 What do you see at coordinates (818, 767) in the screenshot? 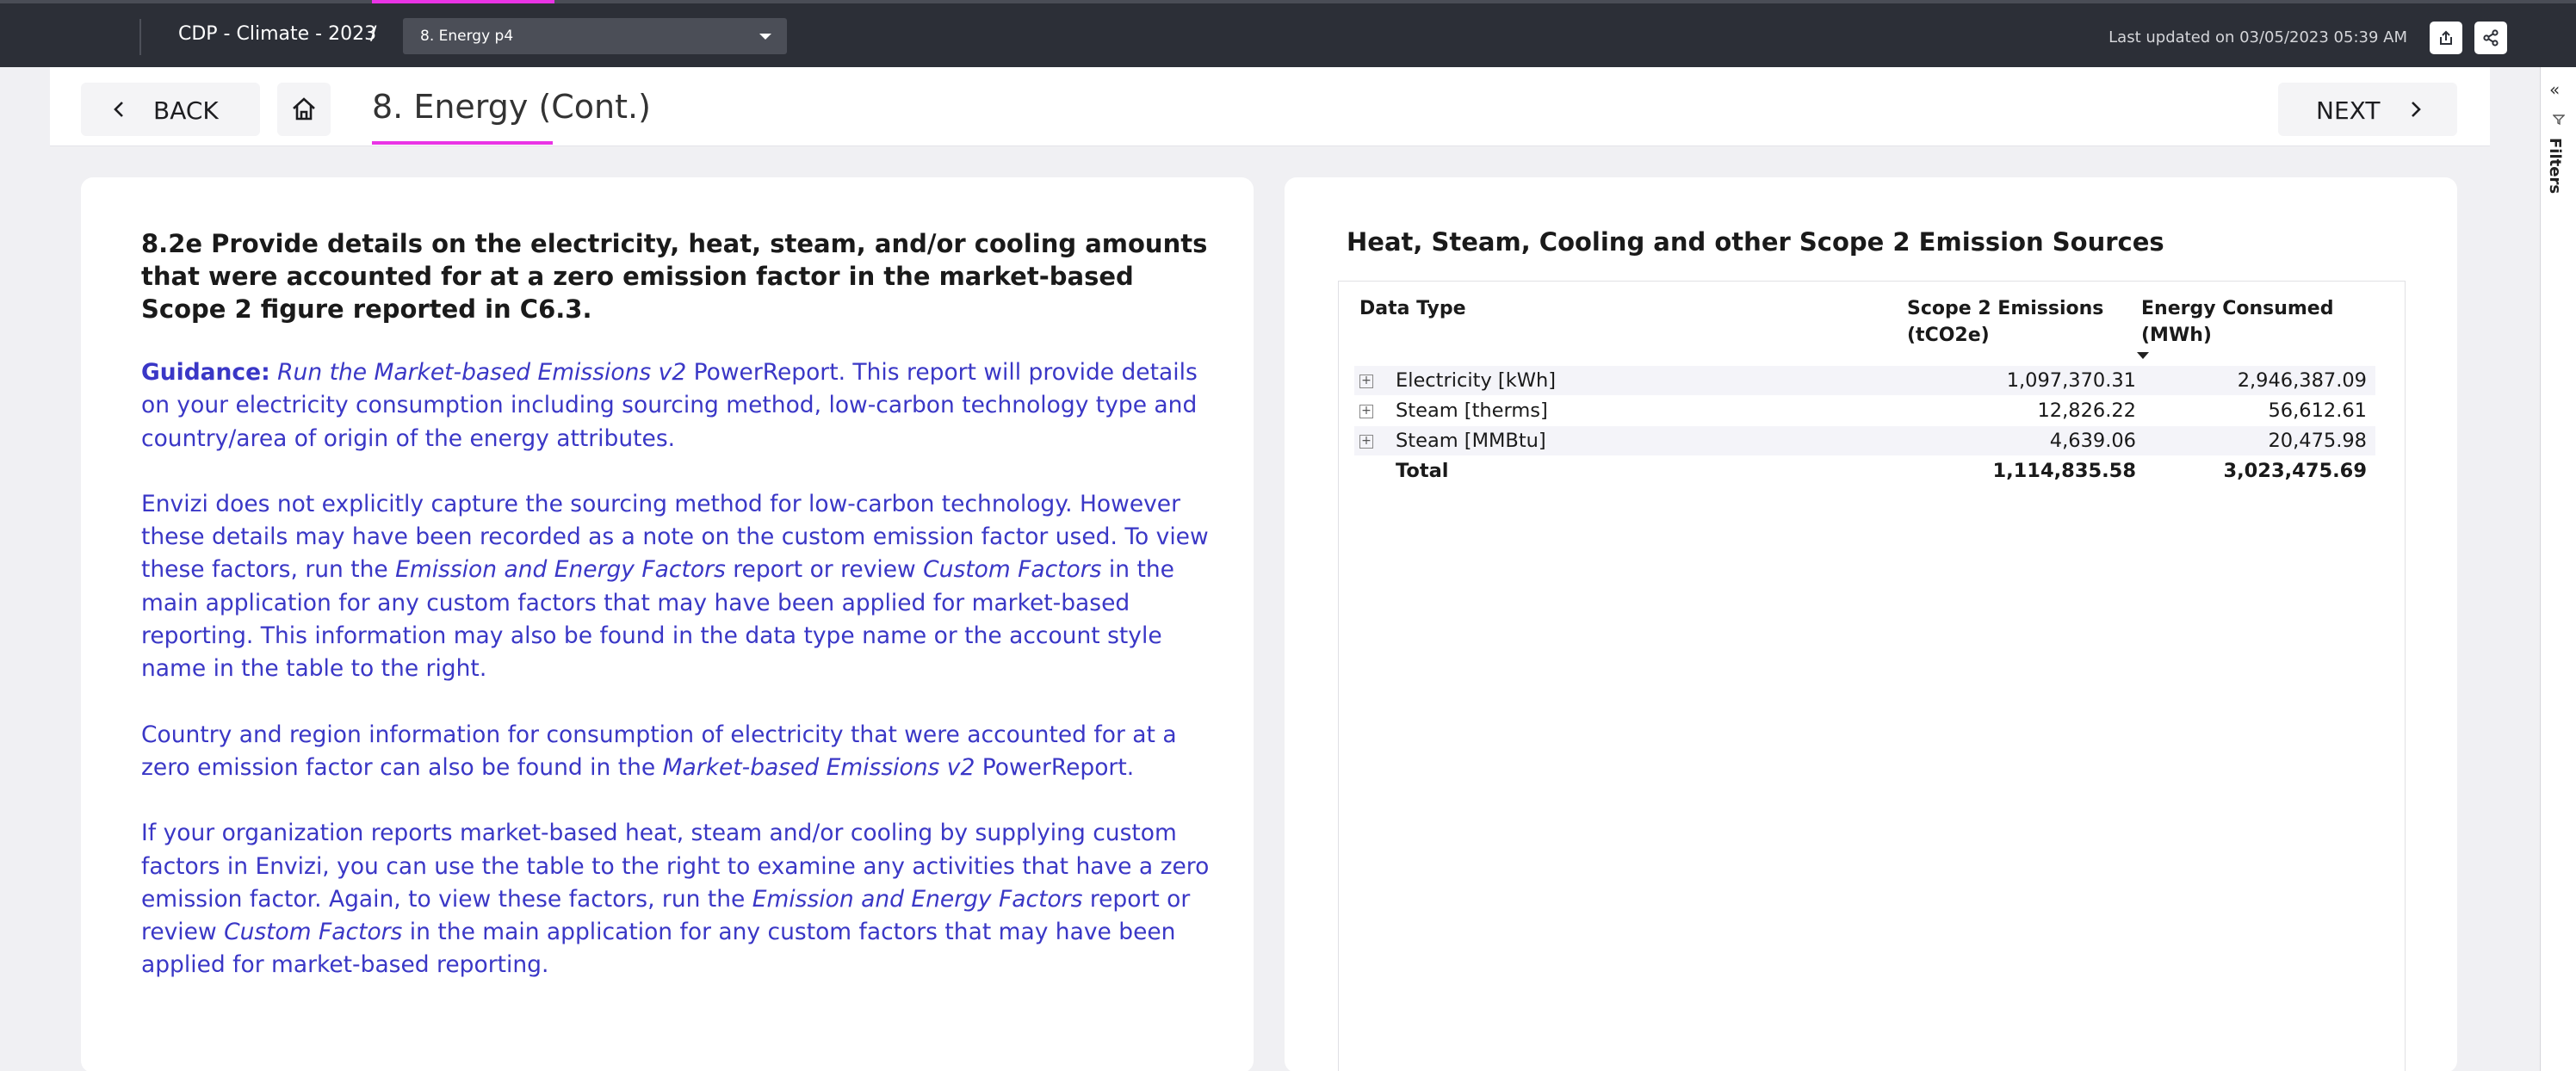
I see `guidance-report-name: Market-based Emissions v2` at bounding box center [818, 767].